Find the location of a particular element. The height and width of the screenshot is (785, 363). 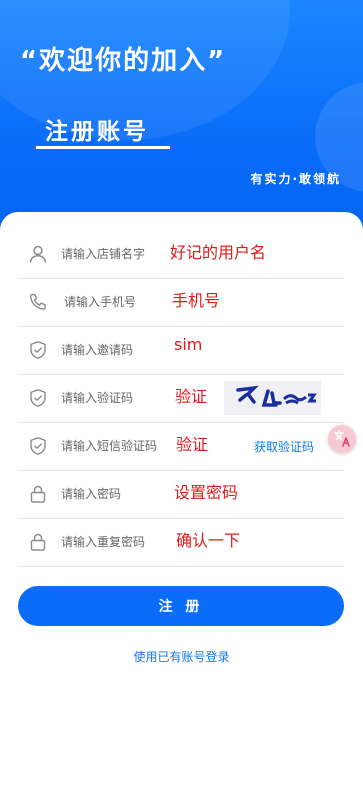

repeat-password-field: 请输入重复密码 确认一下 is located at coordinates (181, 542).